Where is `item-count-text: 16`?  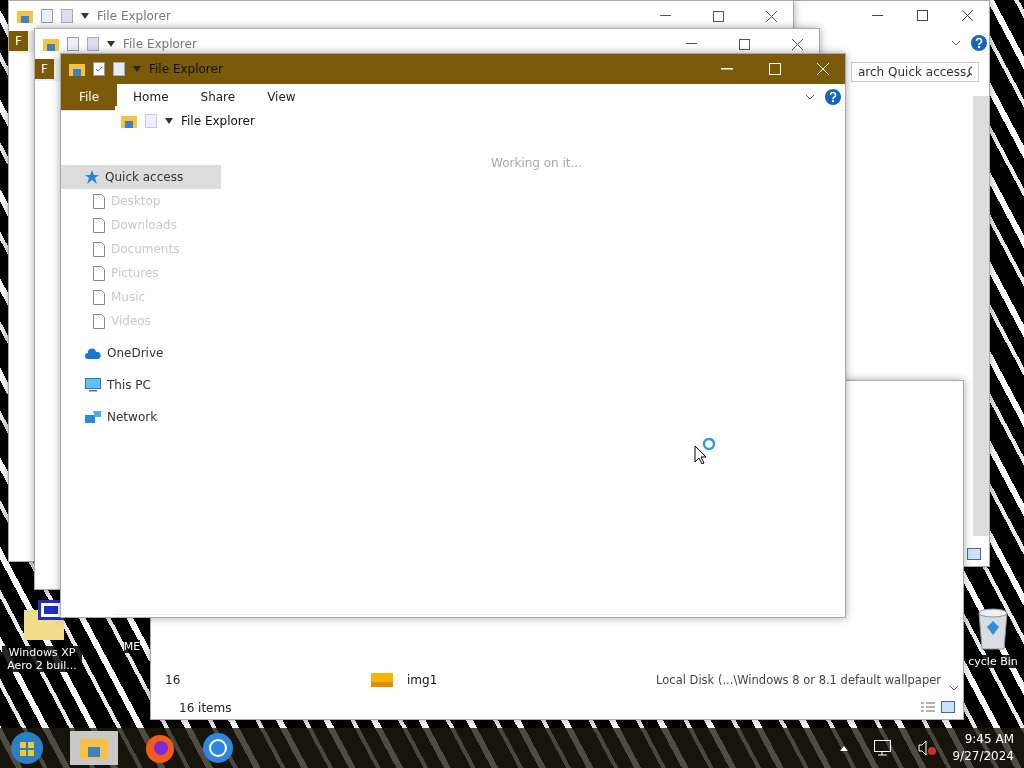
item-count-text: 16 is located at coordinates (173, 680).